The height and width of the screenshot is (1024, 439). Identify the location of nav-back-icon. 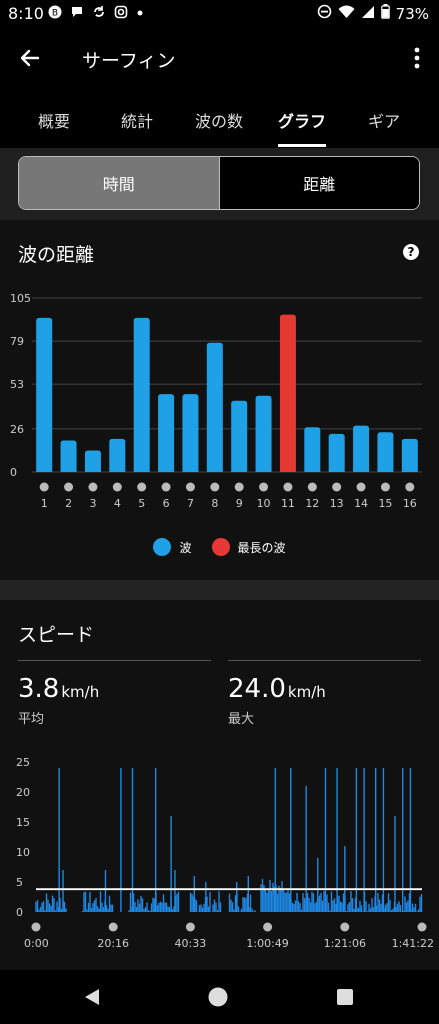
(92, 999).